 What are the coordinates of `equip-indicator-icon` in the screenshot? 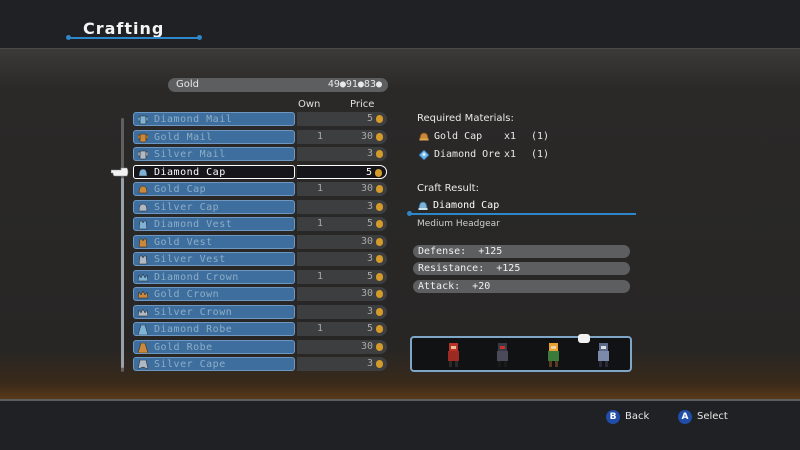 It's located at (584, 338).